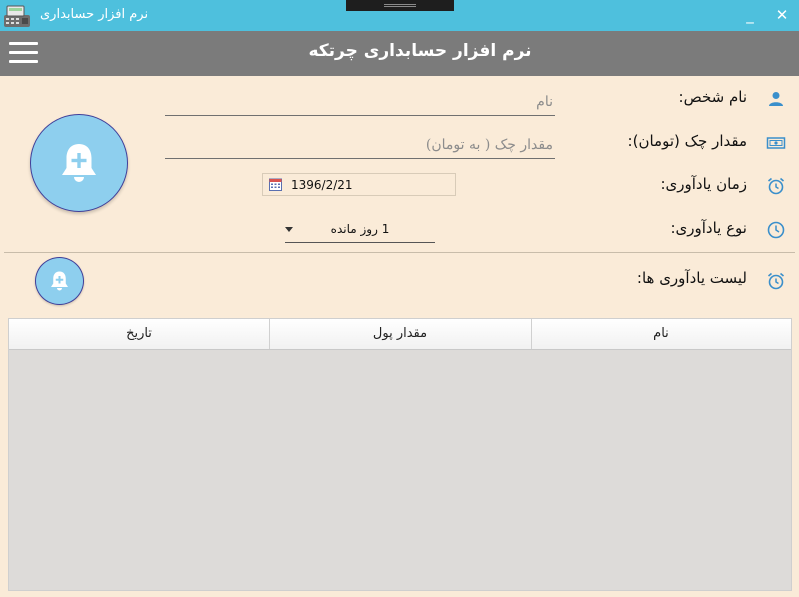 This screenshot has height=597, width=799. I want to click on person-name-input, so click(360, 101).